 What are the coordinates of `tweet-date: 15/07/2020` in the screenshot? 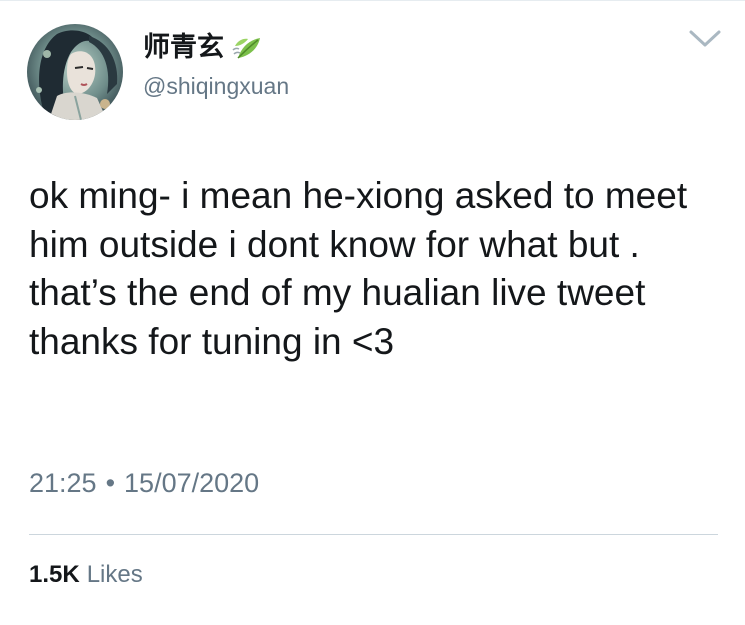 It's located at (192, 483).